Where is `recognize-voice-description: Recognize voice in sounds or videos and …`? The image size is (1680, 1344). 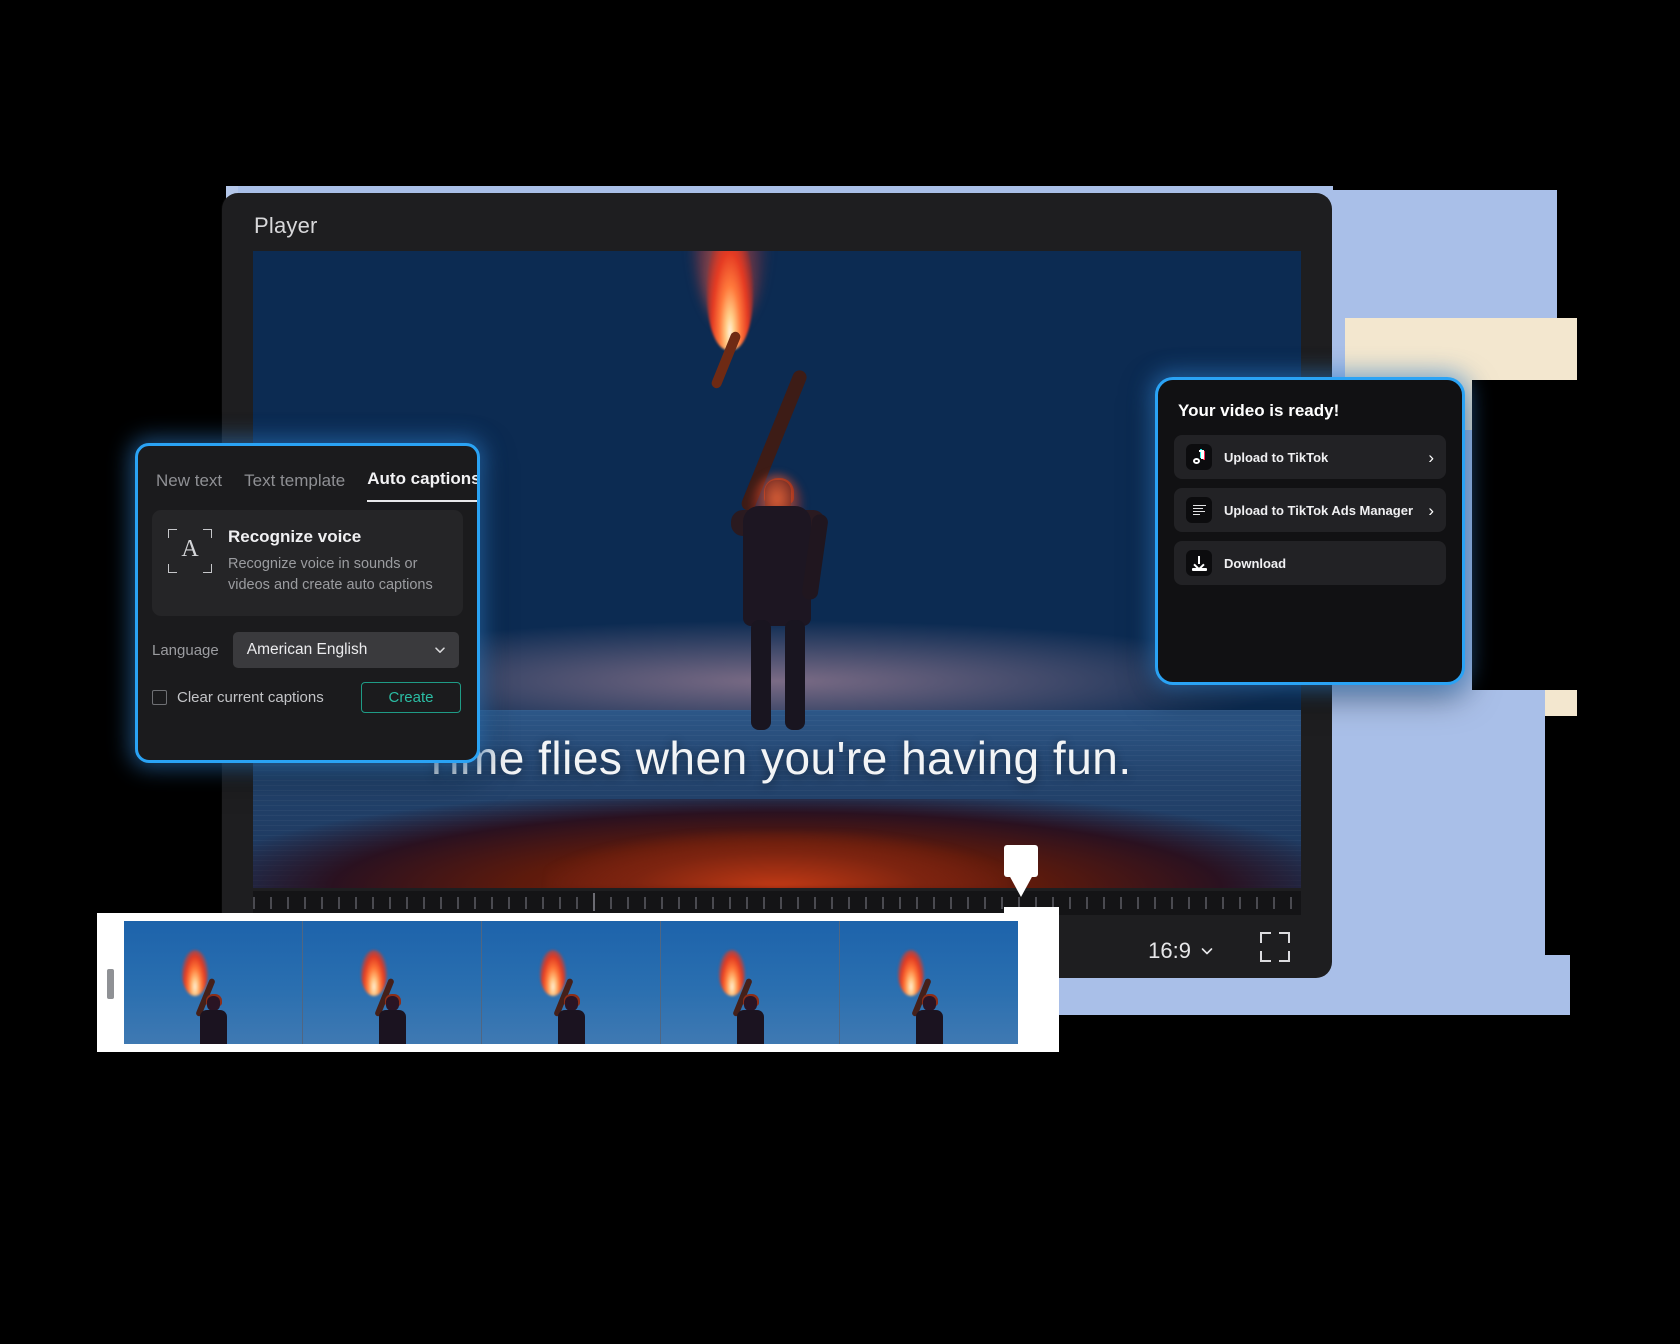 recognize-voice-description: Recognize voice in sounds or videos and … is located at coordinates (330, 575).